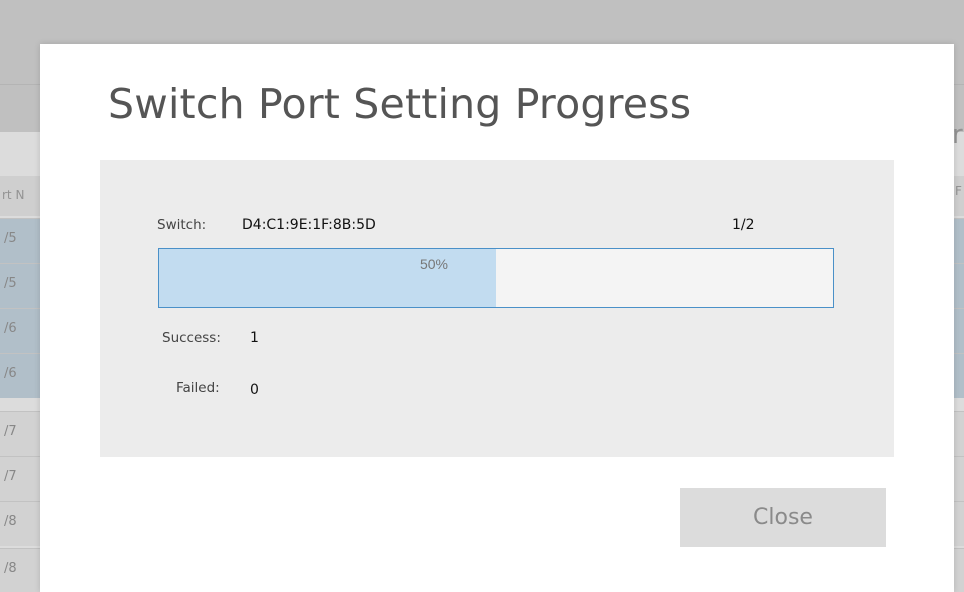  What do you see at coordinates (182, 225) in the screenshot?
I see `switch-label: Switch:` at bounding box center [182, 225].